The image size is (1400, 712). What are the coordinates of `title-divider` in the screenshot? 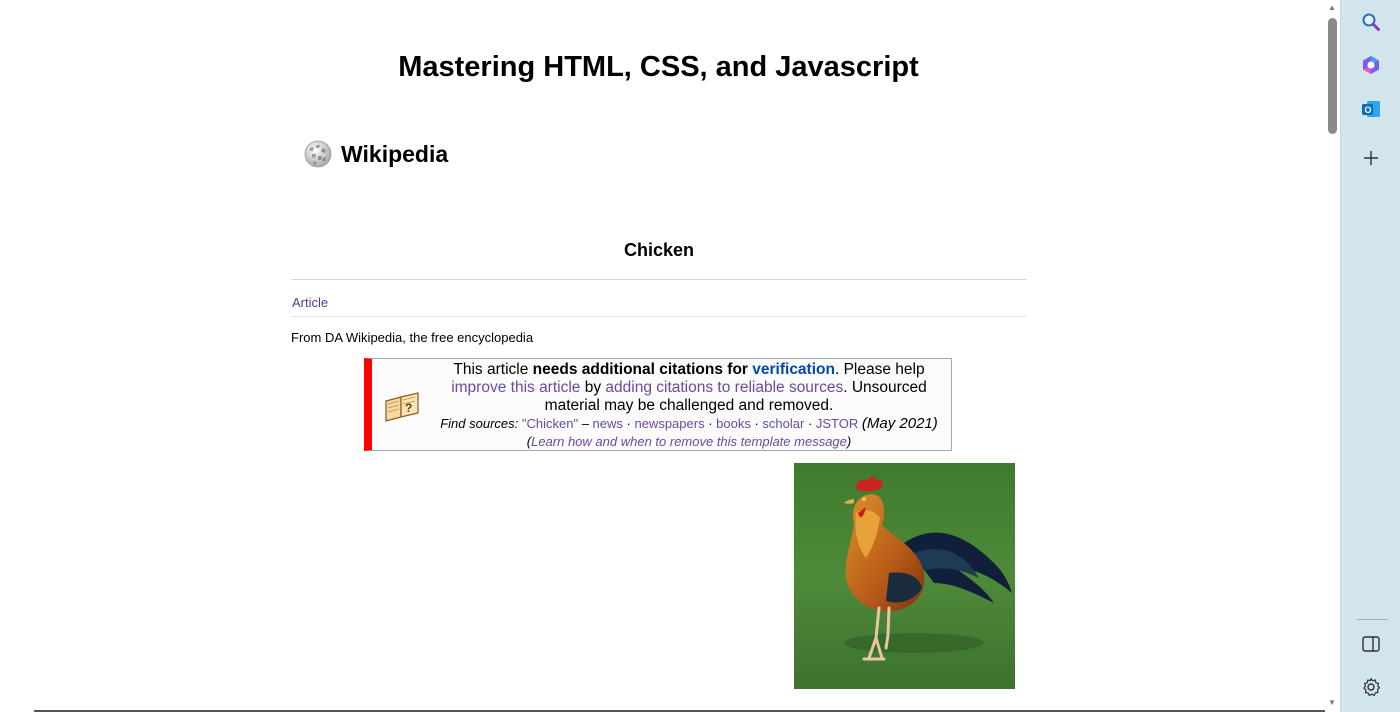 It's located at (659, 279).